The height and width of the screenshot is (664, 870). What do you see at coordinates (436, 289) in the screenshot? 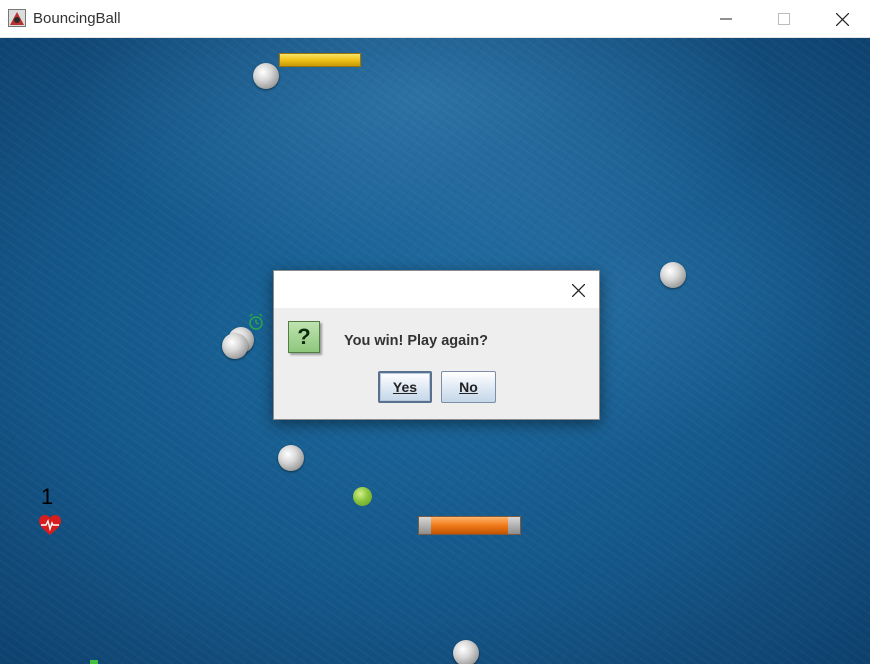
I see `dialog-titlebar` at bounding box center [436, 289].